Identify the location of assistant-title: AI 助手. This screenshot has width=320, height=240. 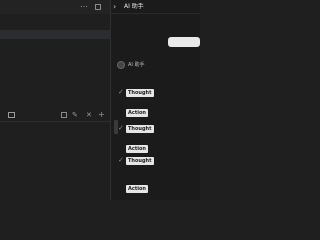
(134, 6).